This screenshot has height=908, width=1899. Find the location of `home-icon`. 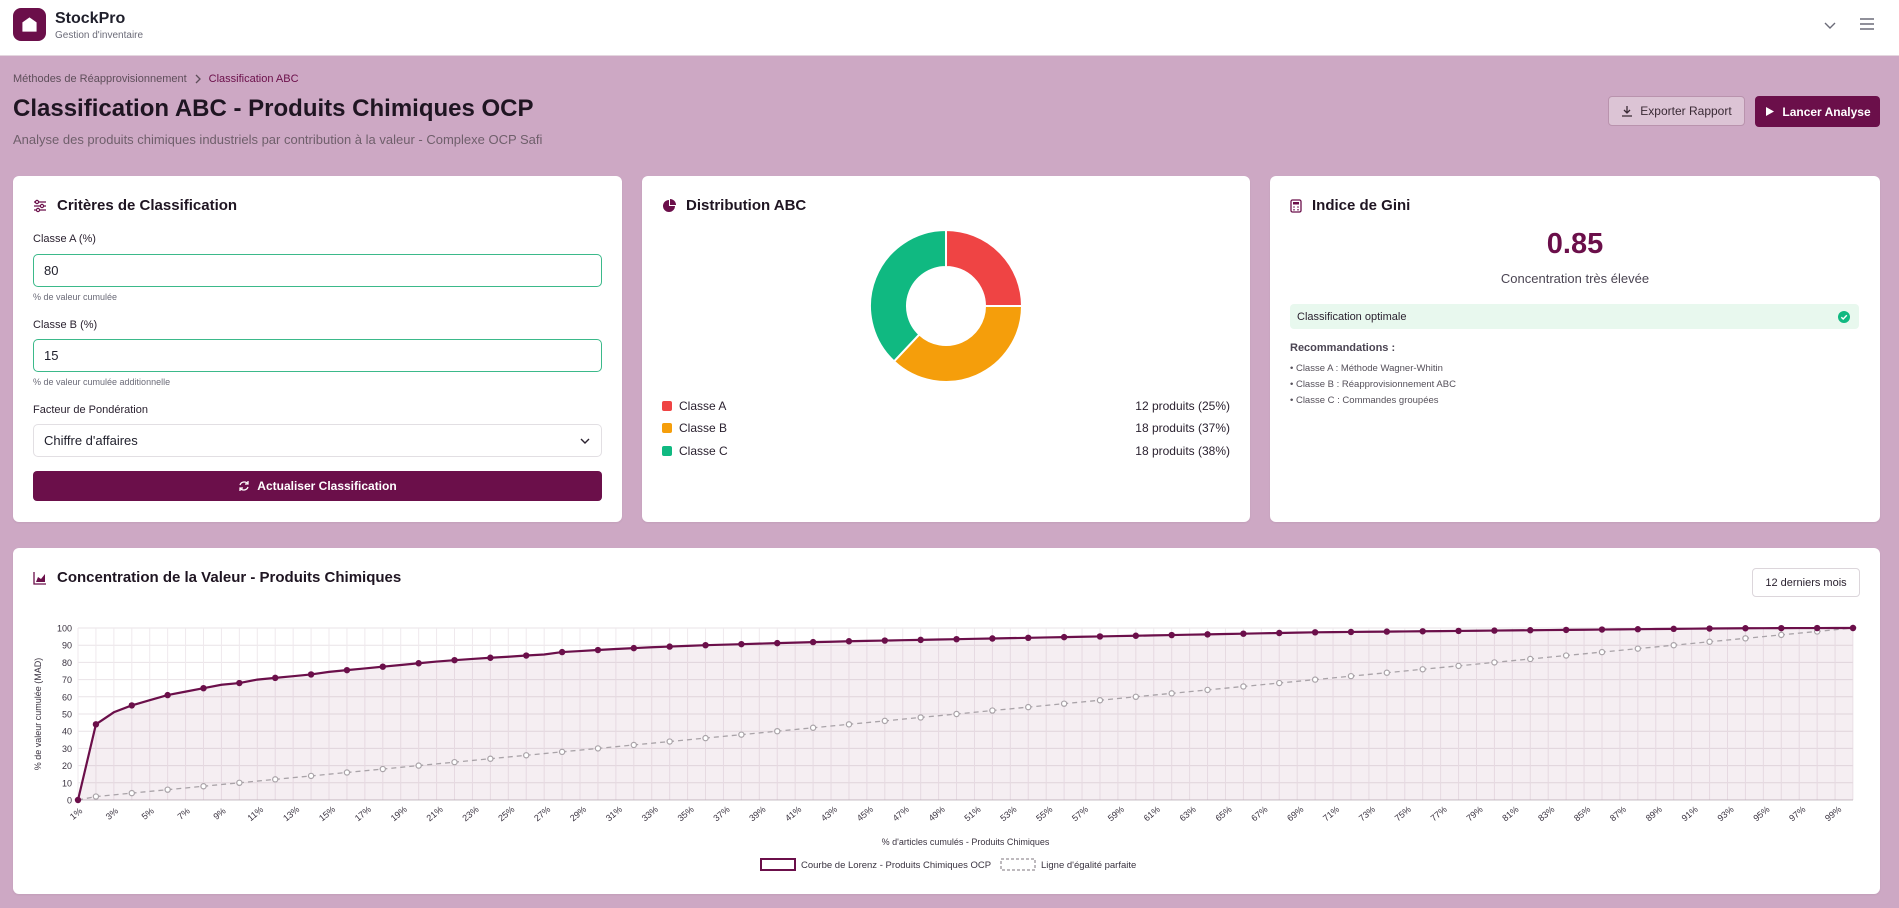

home-icon is located at coordinates (29, 24).